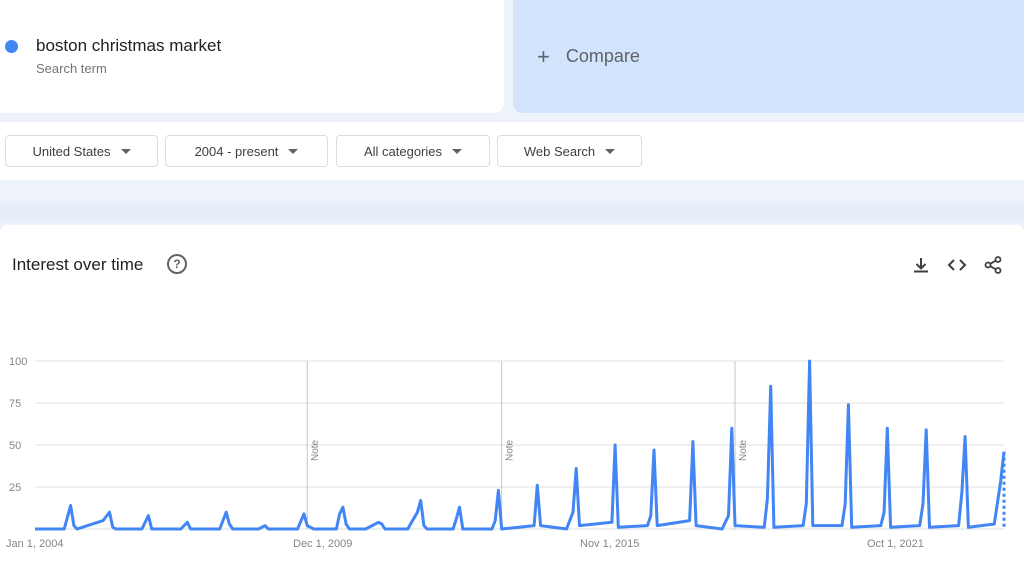 The width and height of the screenshot is (1024, 577). I want to click on x-tick-label: Oct 1, 2021, so click(895, 544).